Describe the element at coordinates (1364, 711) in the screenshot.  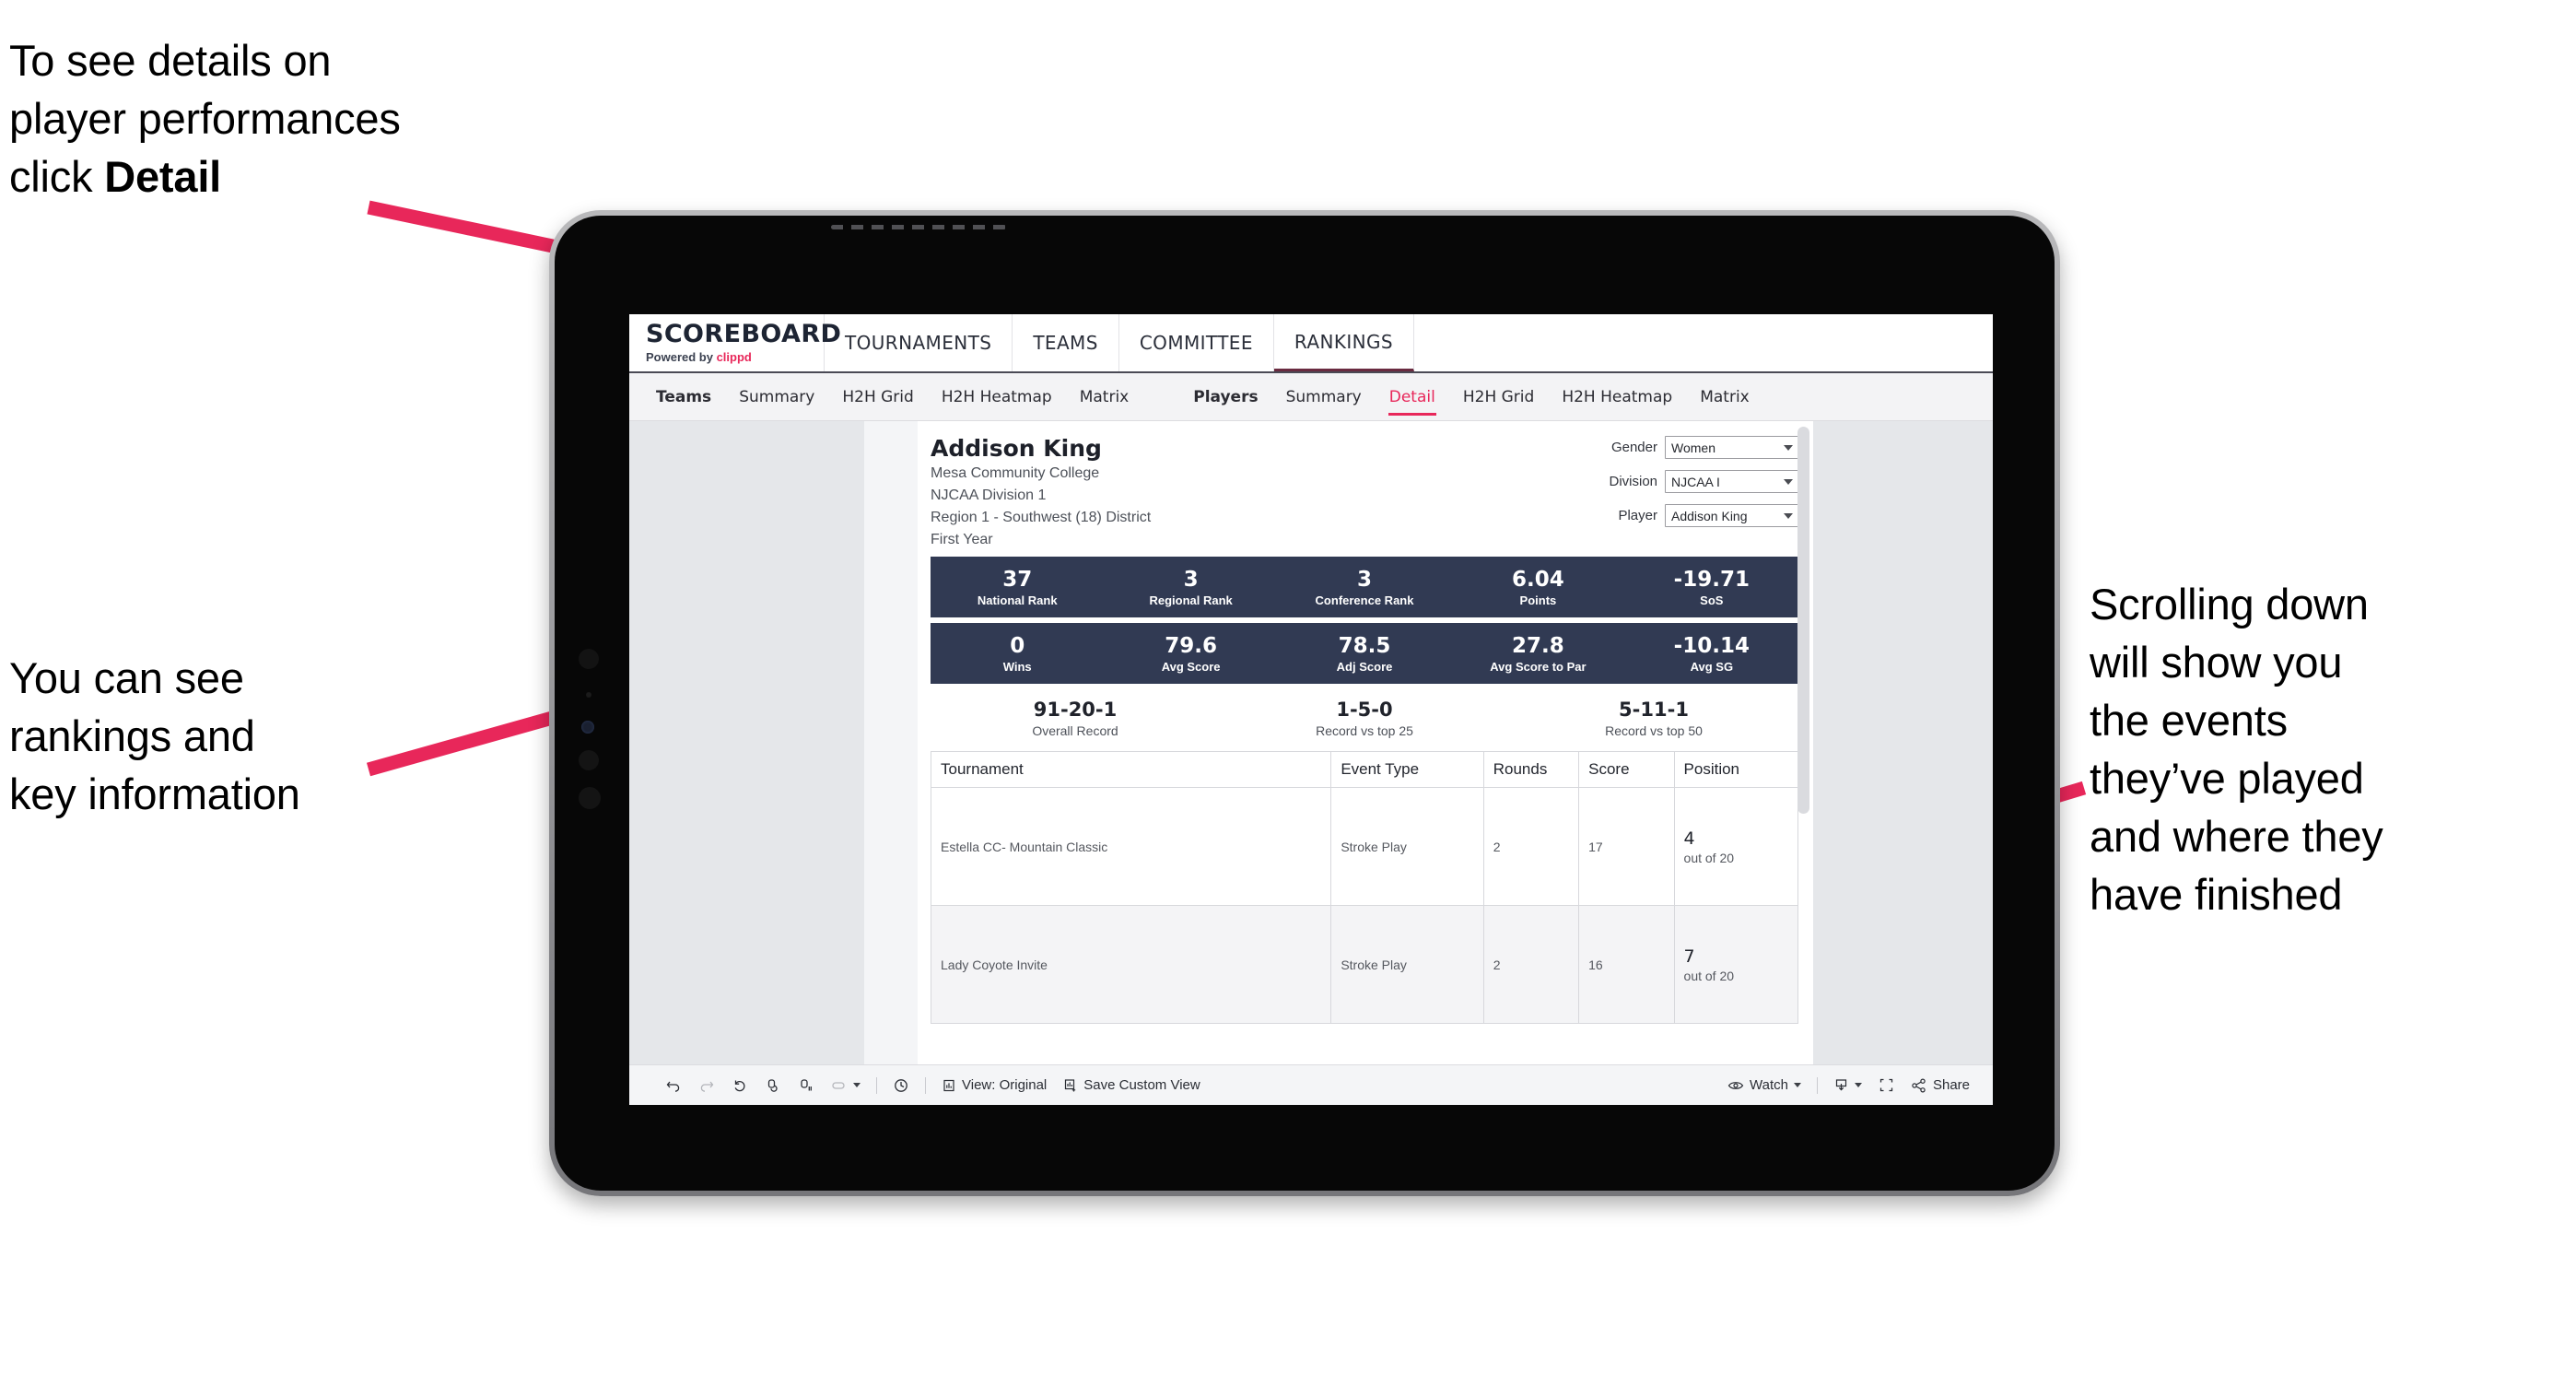
I see `record-value: 1-5-0` at that location.